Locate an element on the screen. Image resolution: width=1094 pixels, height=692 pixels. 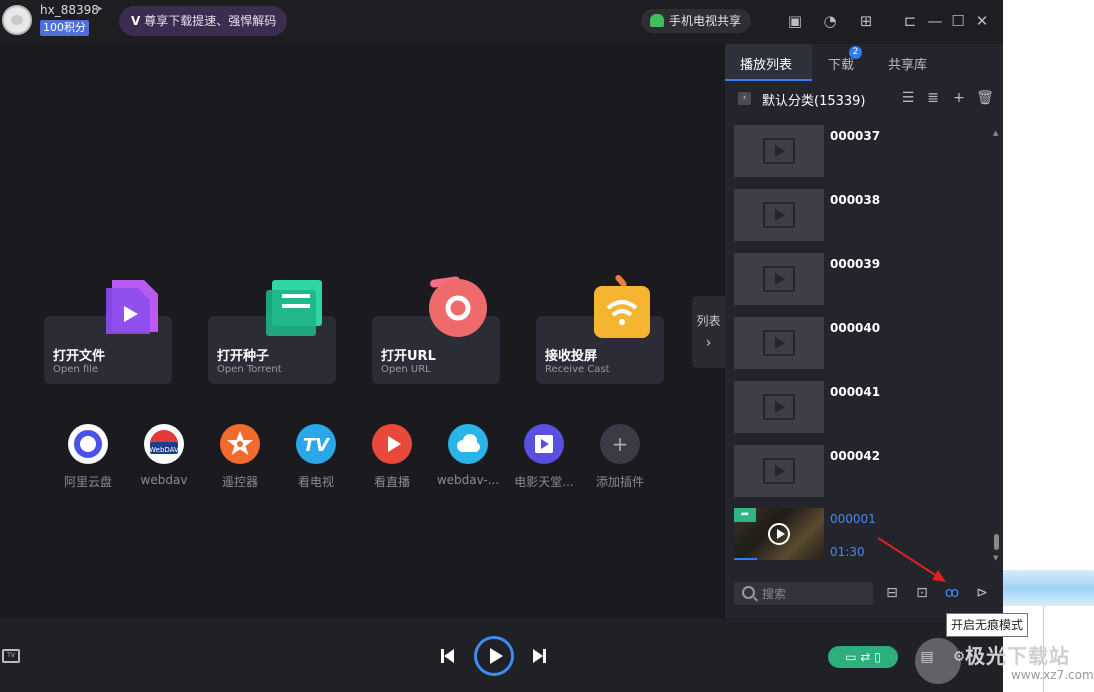
chevron-right-icon: › is located at coordinates (708, 343).